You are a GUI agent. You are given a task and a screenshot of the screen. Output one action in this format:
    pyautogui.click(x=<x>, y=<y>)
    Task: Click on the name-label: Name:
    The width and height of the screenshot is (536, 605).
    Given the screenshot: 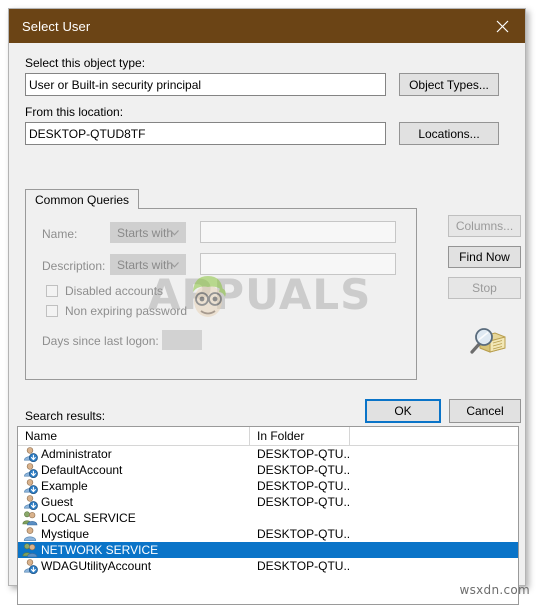 What is the action you would take?
    pyautogui.click(x=60, y=234)
    